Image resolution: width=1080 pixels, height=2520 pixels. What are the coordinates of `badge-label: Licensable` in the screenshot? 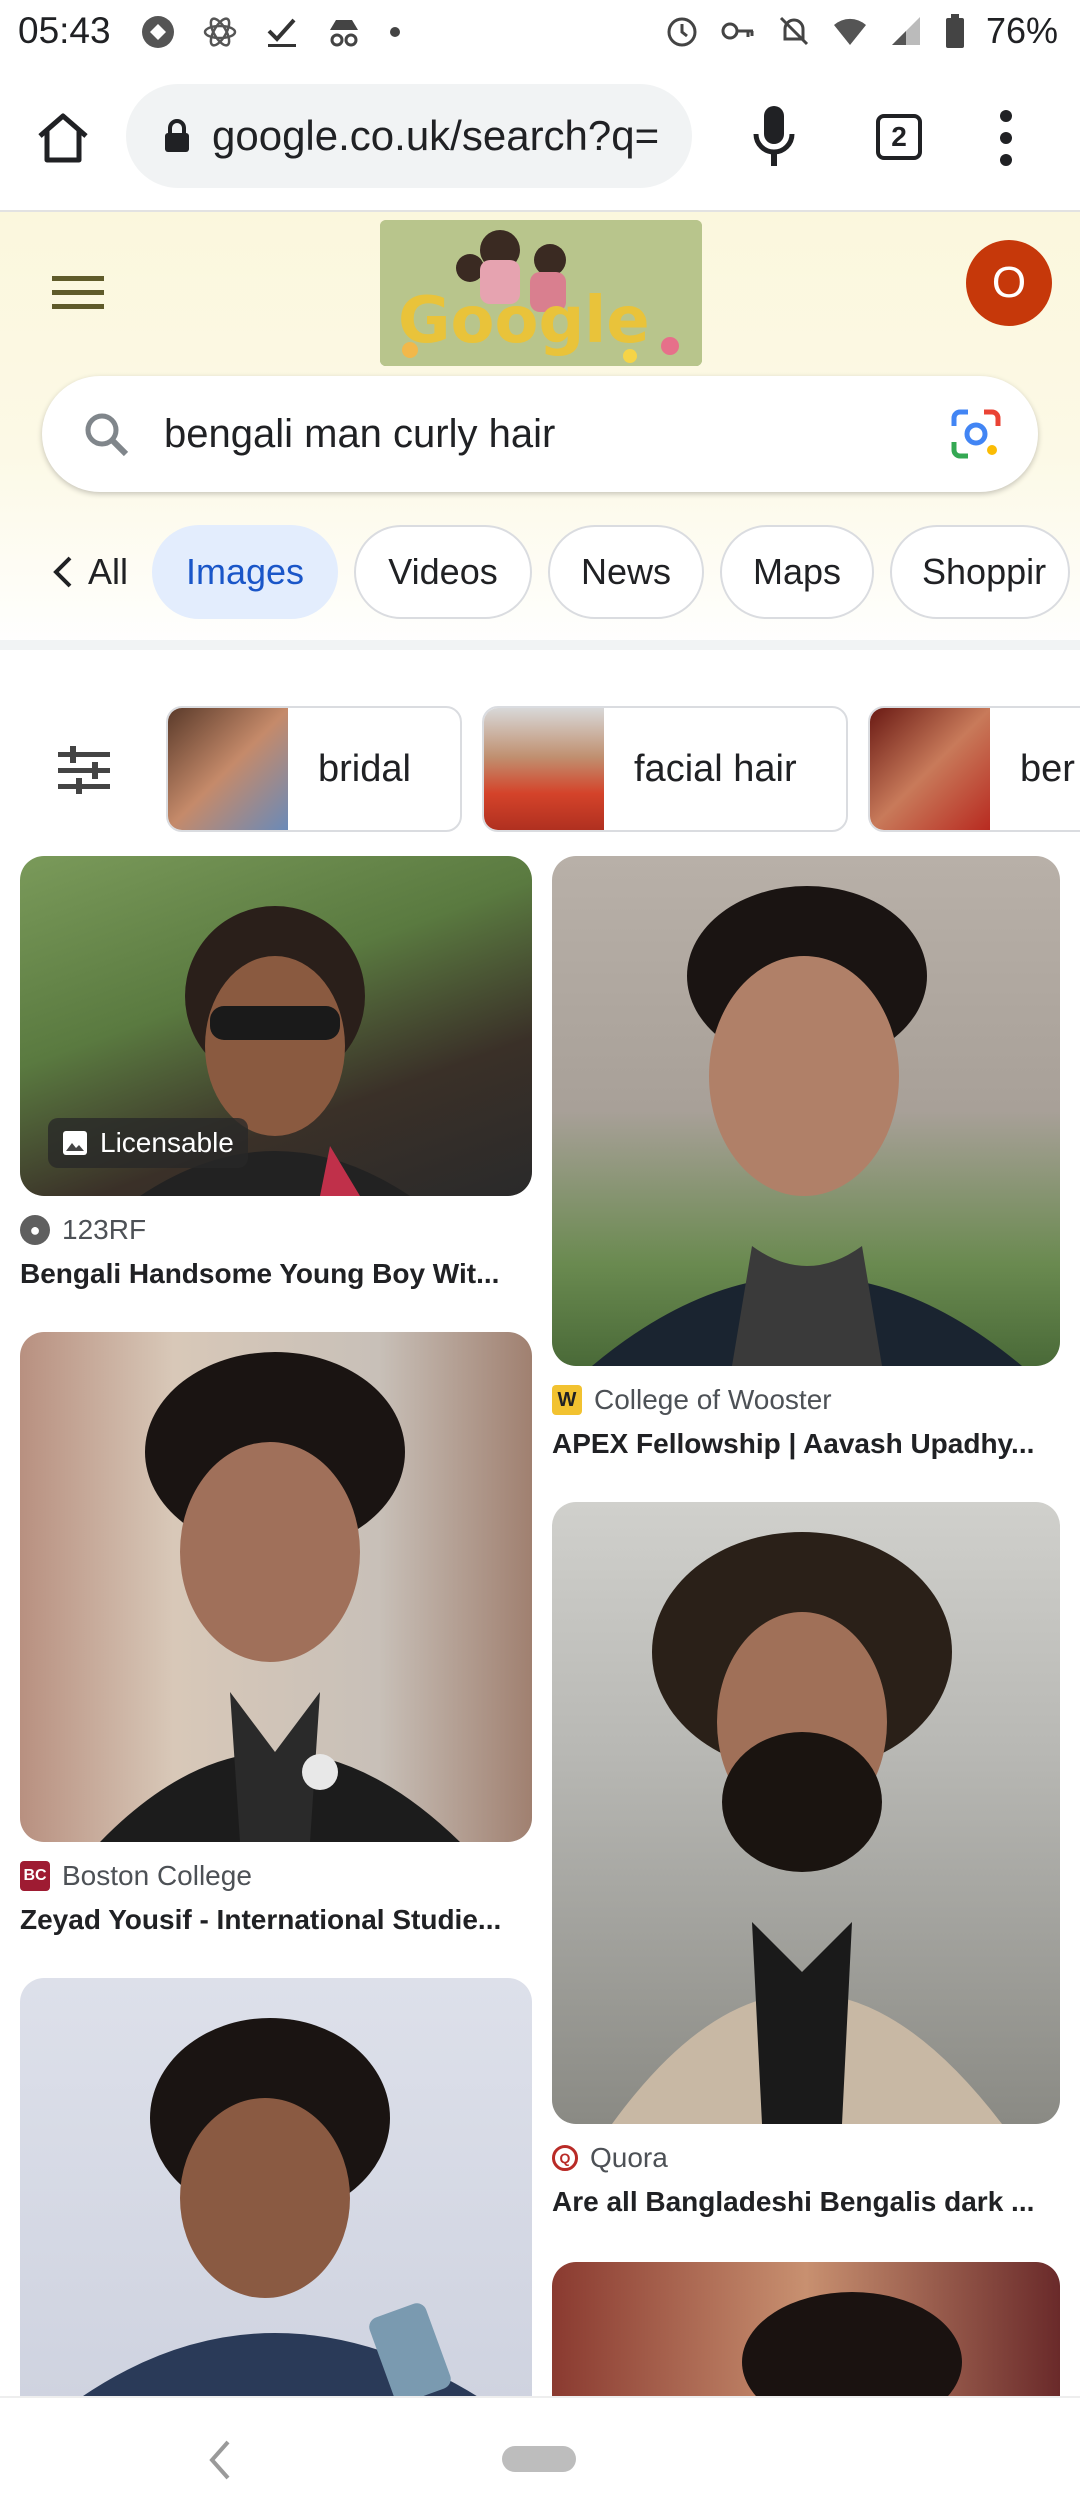 It's located at (167, 1142).